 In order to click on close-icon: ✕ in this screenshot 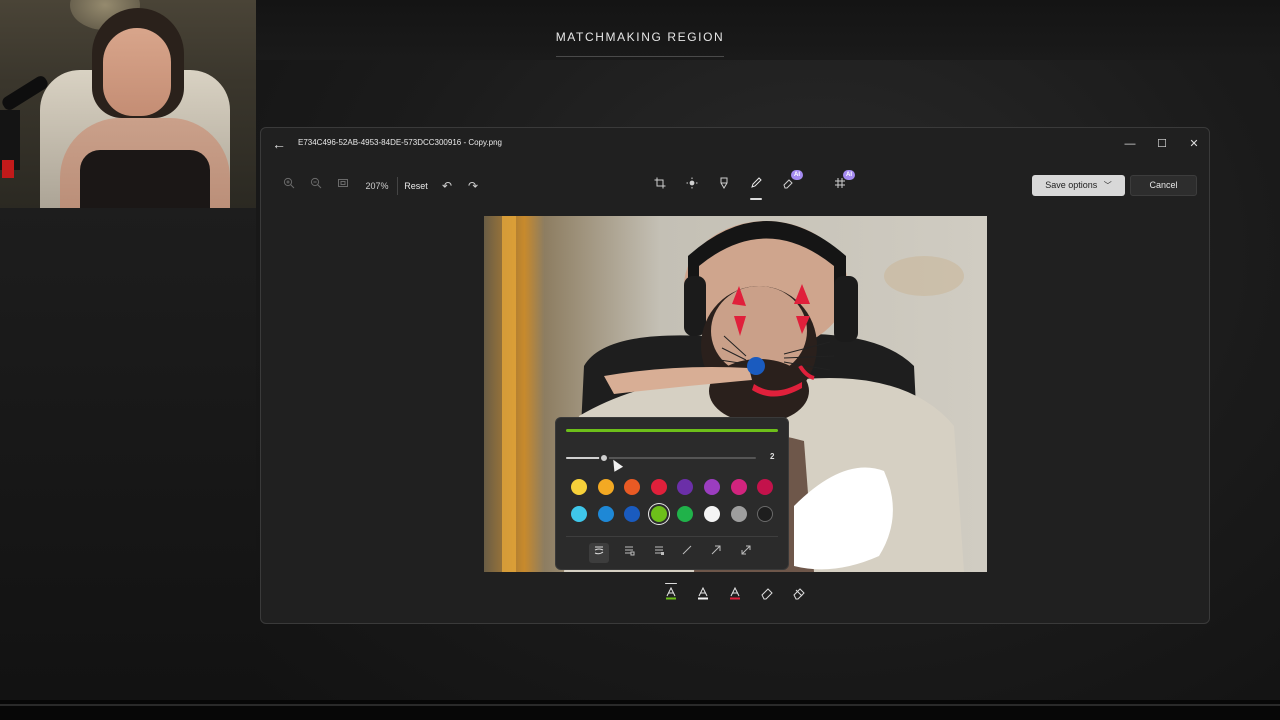, I will do `click(1194, 144)`.